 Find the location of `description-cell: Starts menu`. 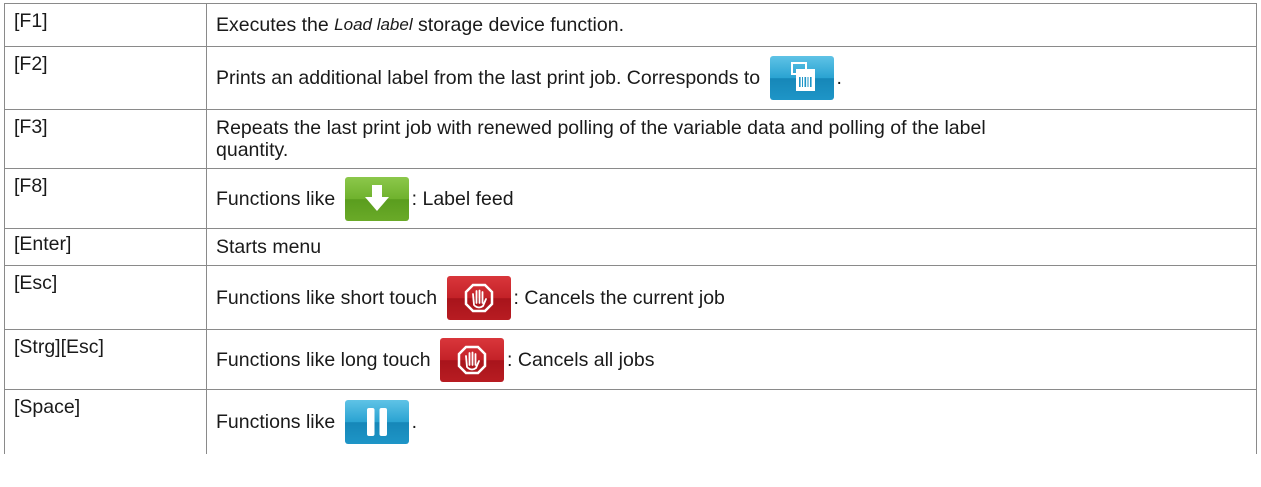

description-cell: Starts menu is located at coordinates (731, 247).